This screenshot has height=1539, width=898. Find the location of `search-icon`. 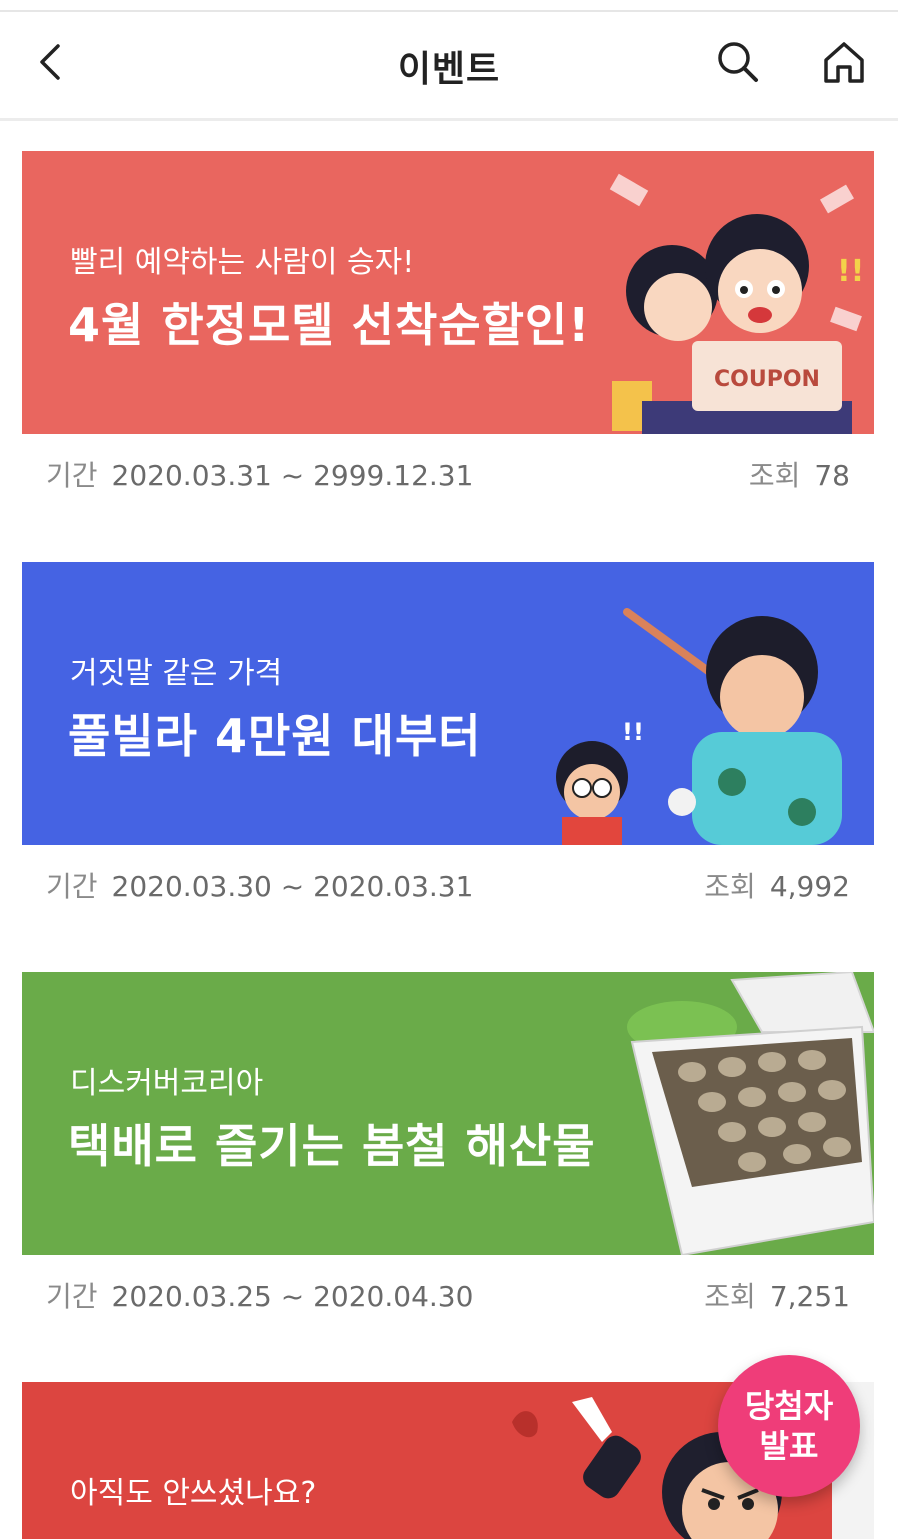

search-icon is located at coordinates (738, 62).